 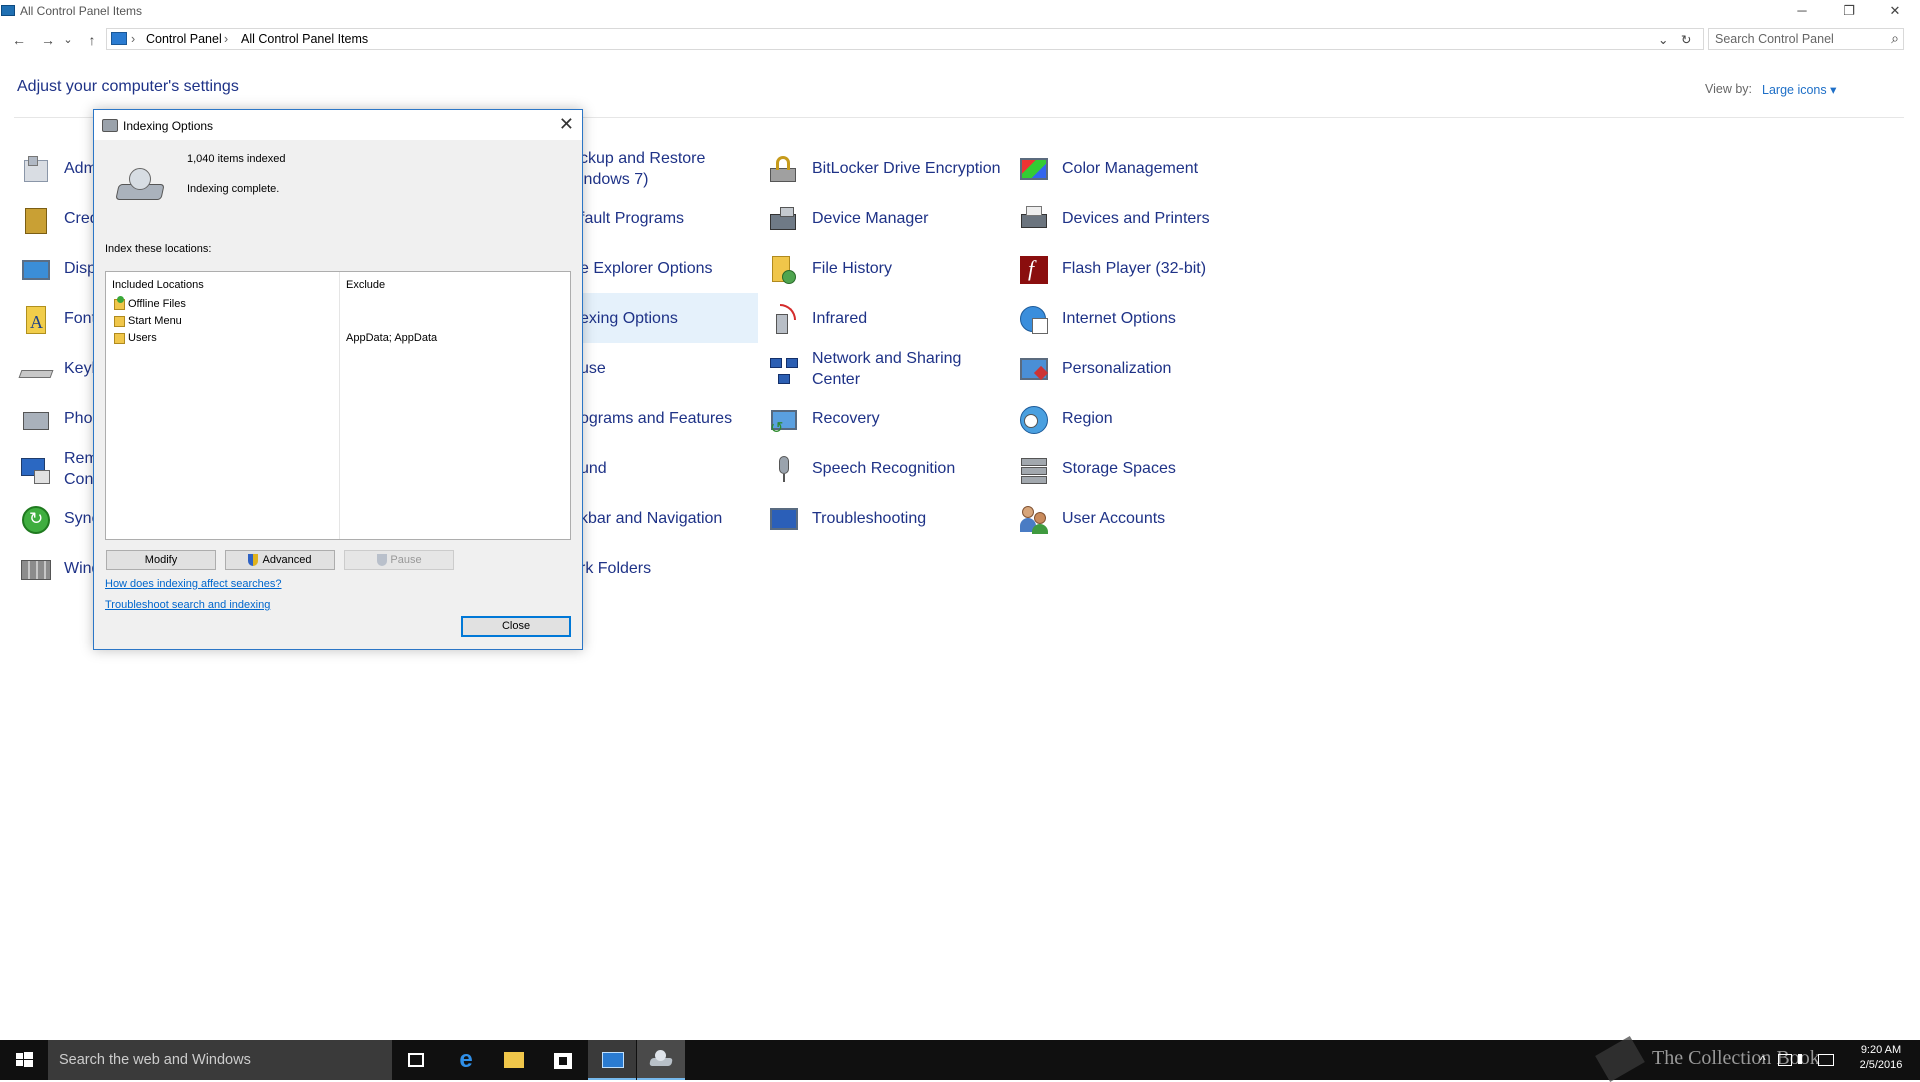 I want to click on firewall-icon, so click(x=36, y=570).